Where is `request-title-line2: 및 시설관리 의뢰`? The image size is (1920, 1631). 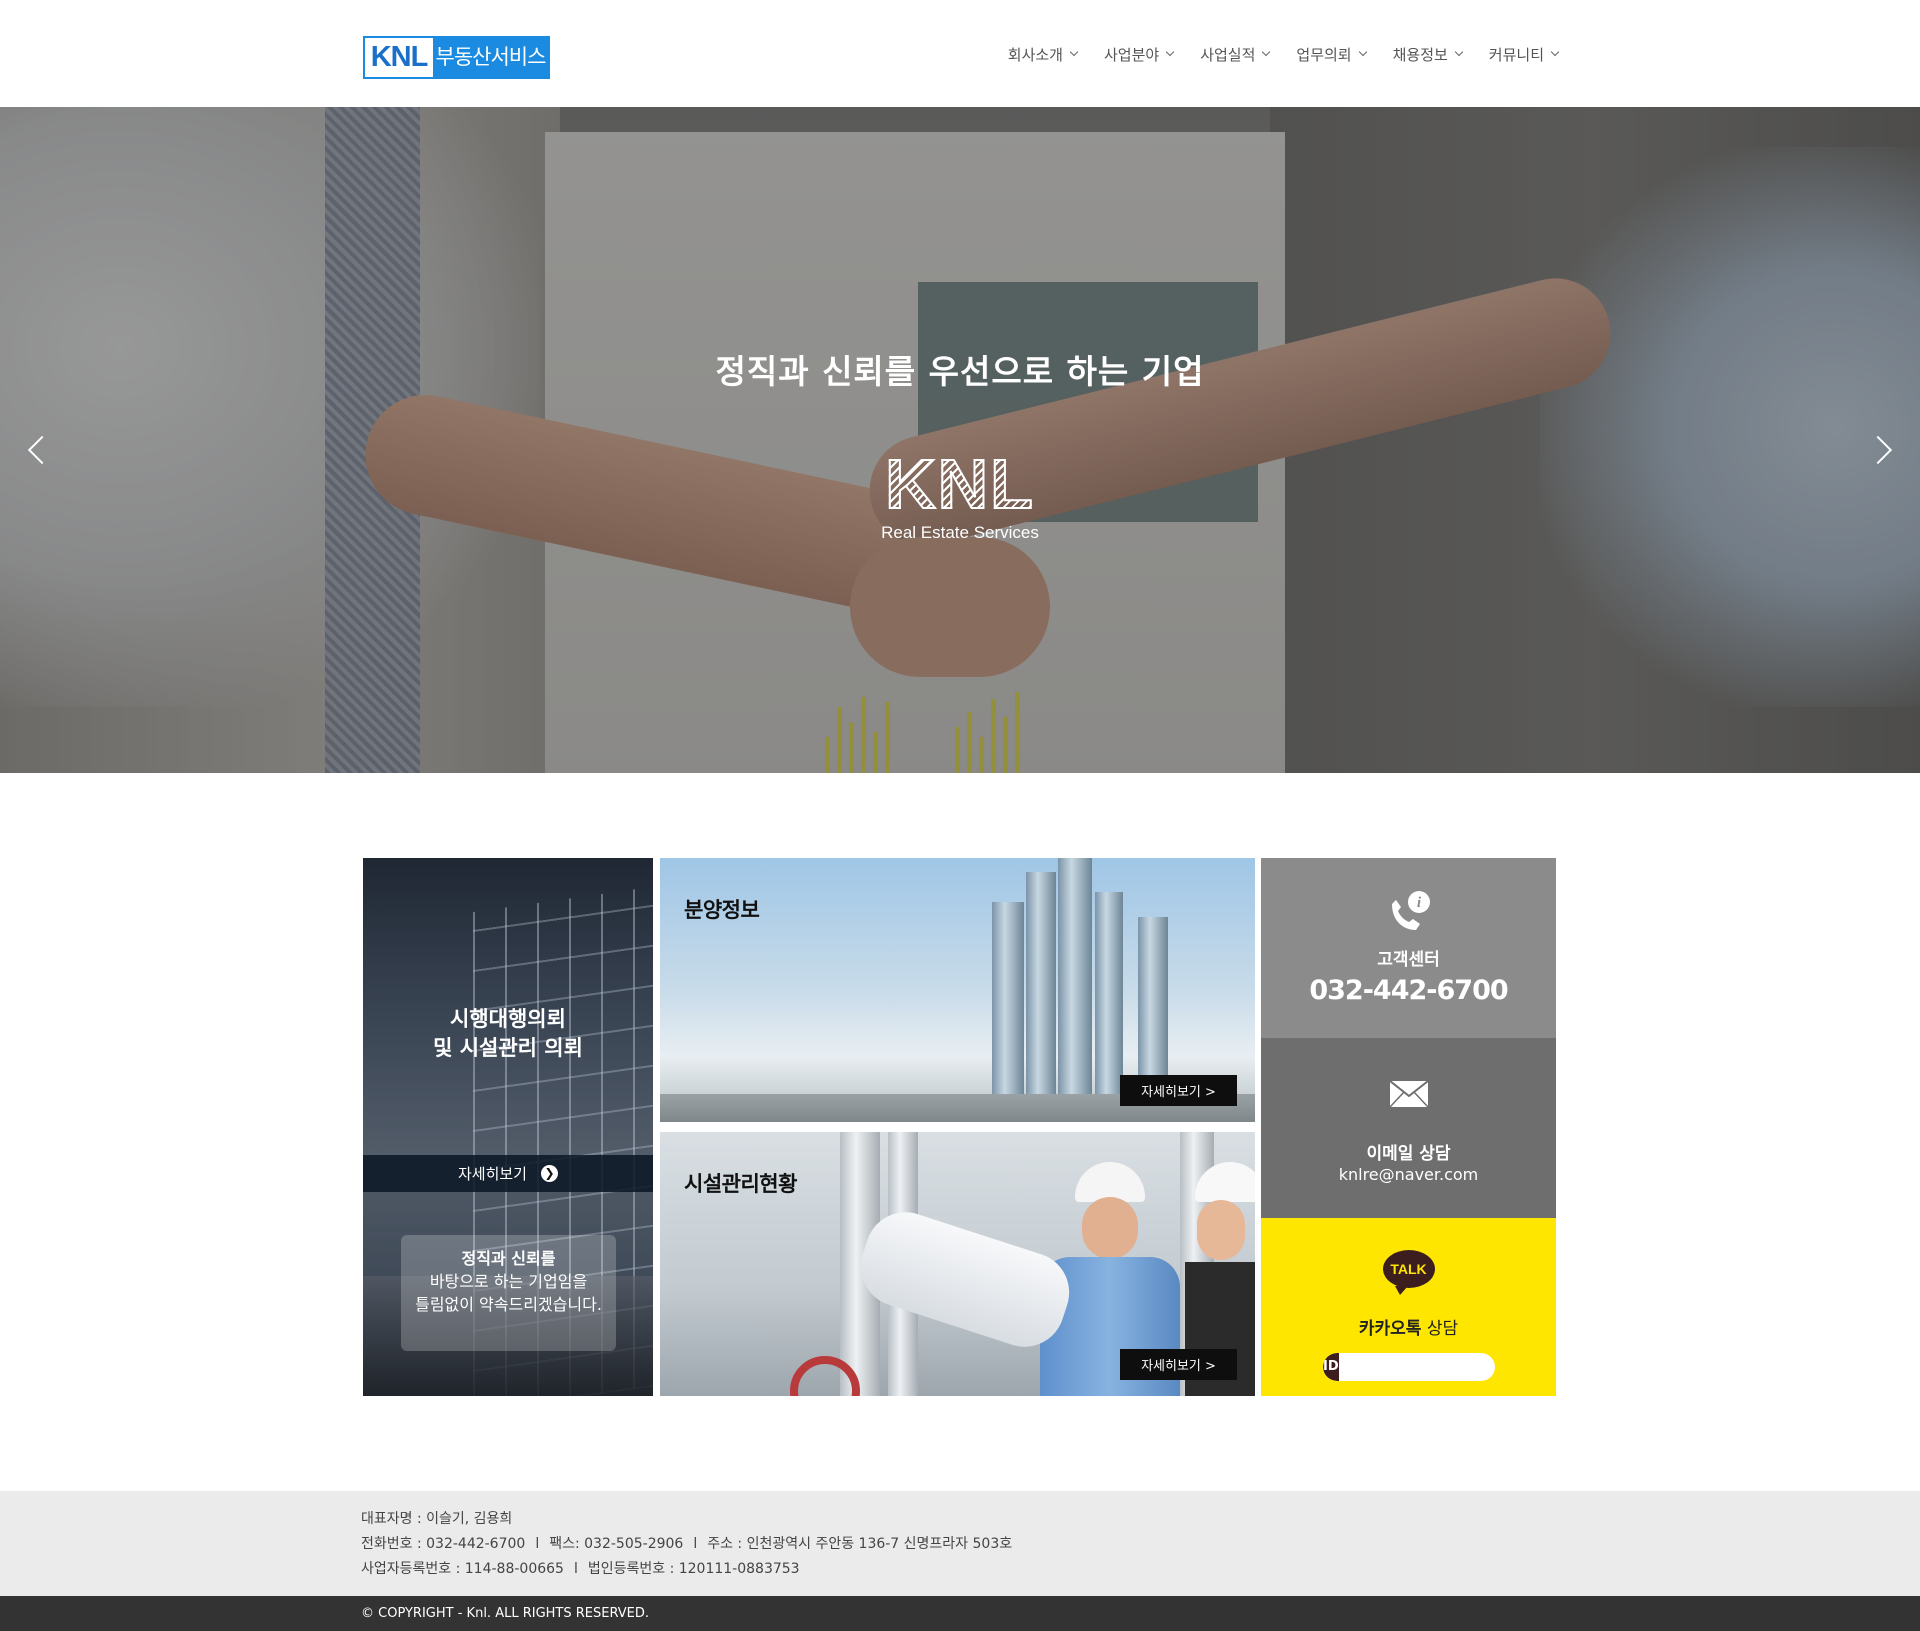 request-title-line2: 및 시설관리 의뢰 is located at coordinates (508, 1048).